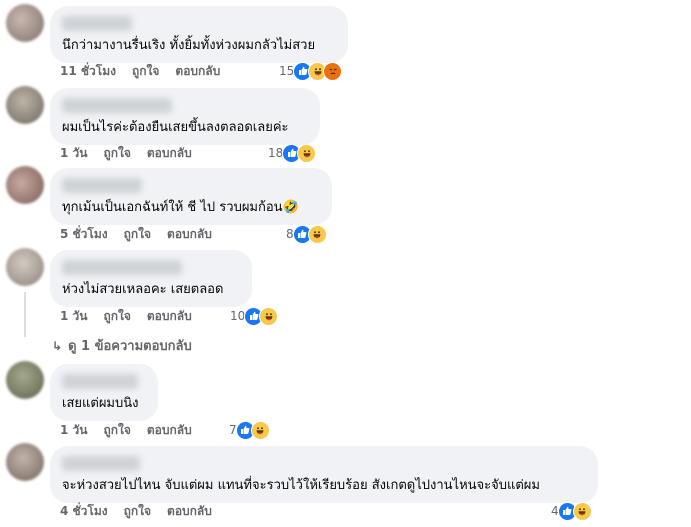 This screenshot has height=527, width=691. I want to click on view-replies-label: ดู 1 ข้อความตอบกลับ, so click(130, 346).